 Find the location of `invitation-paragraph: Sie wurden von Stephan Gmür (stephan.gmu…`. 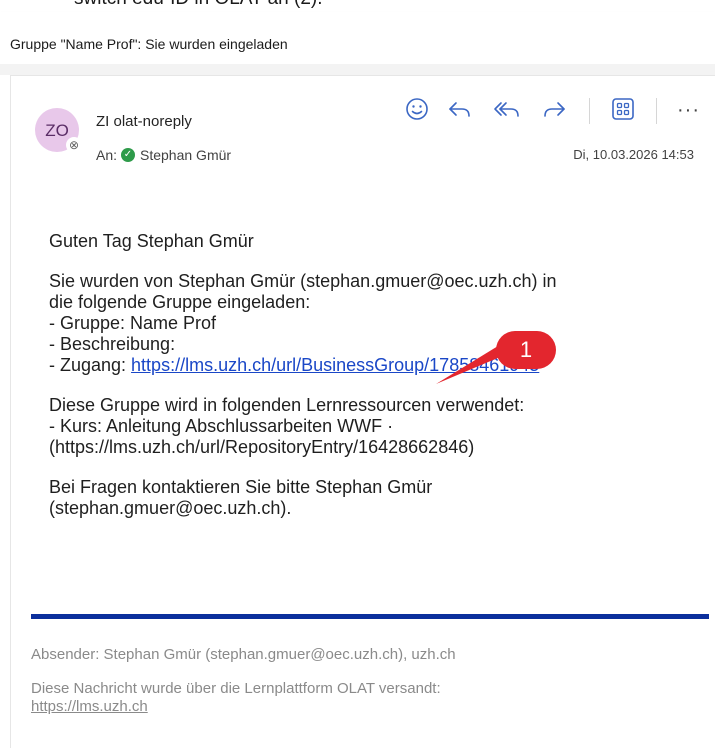

invitation-paragraph: Sie wurden von Stephan Gmür (stephan.gmu… is located at coordinates (369, 323).